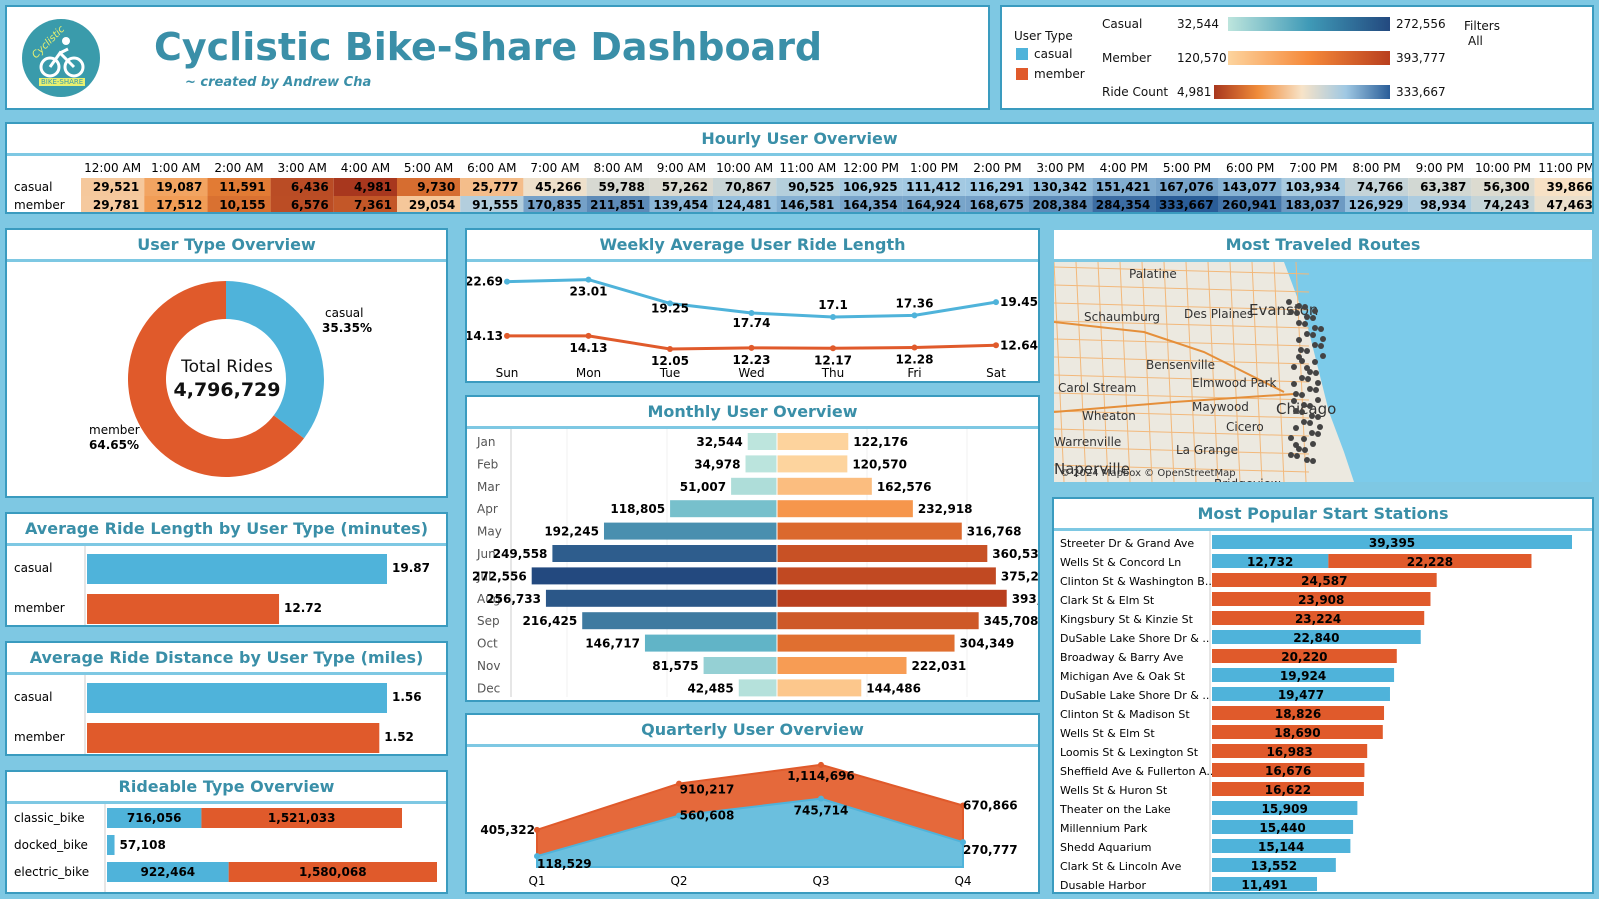  I want to click on station-value: 15,440, so click(1282, 828).